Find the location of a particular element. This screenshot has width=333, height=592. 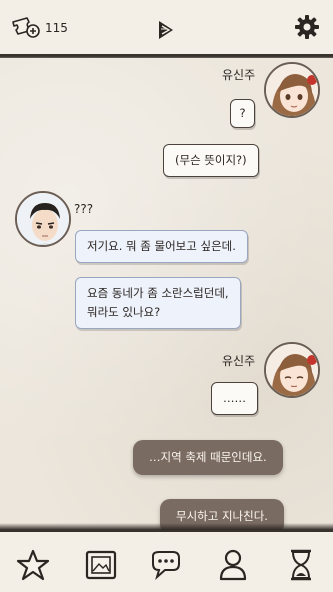

avatar-stranger is located at coordinates (43, 219).